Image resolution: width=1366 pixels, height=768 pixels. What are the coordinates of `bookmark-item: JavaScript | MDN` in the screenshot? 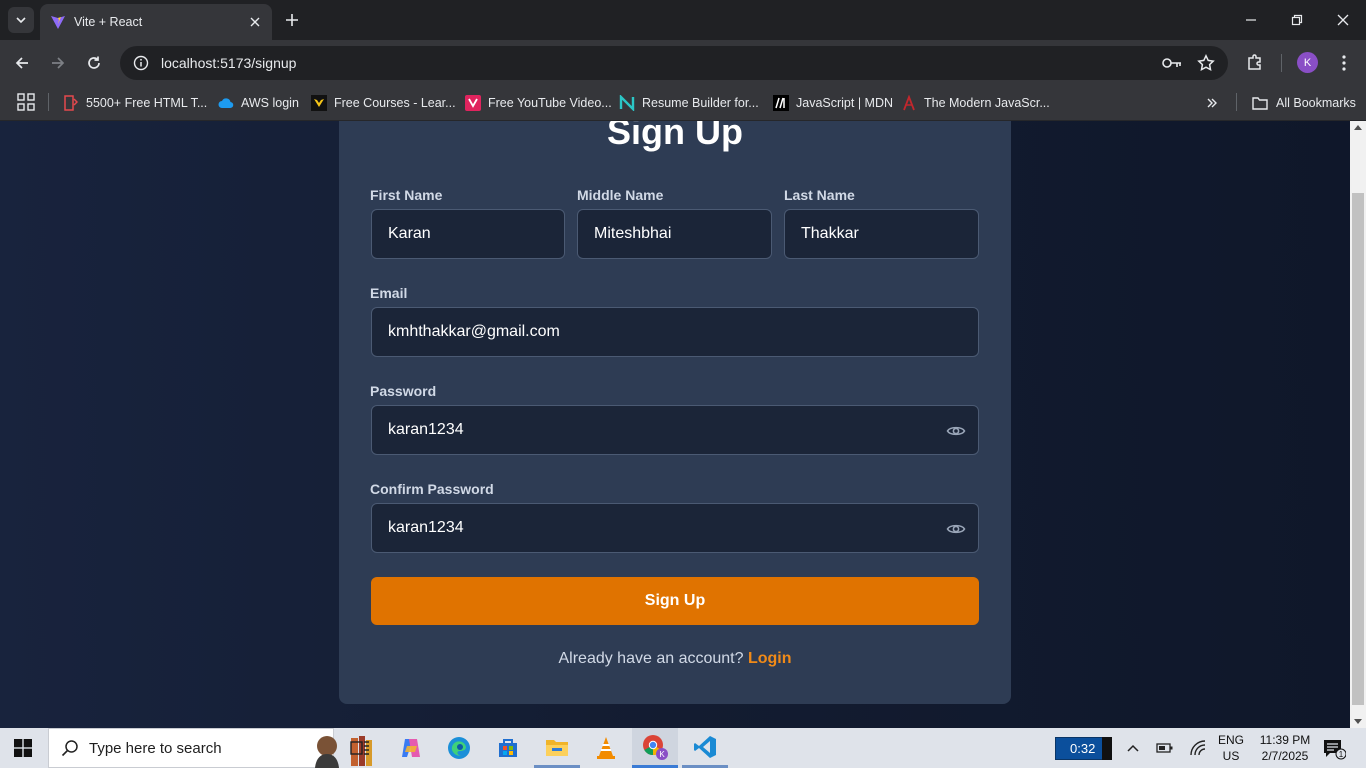 It's located at (833, 103).